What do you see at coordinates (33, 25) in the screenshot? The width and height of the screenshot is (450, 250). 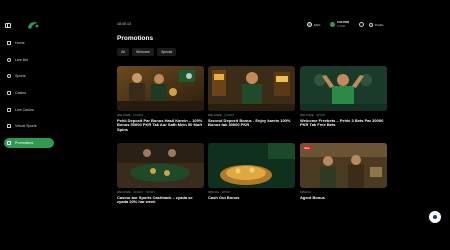 I see `logo` at bounding box center [33, 25].